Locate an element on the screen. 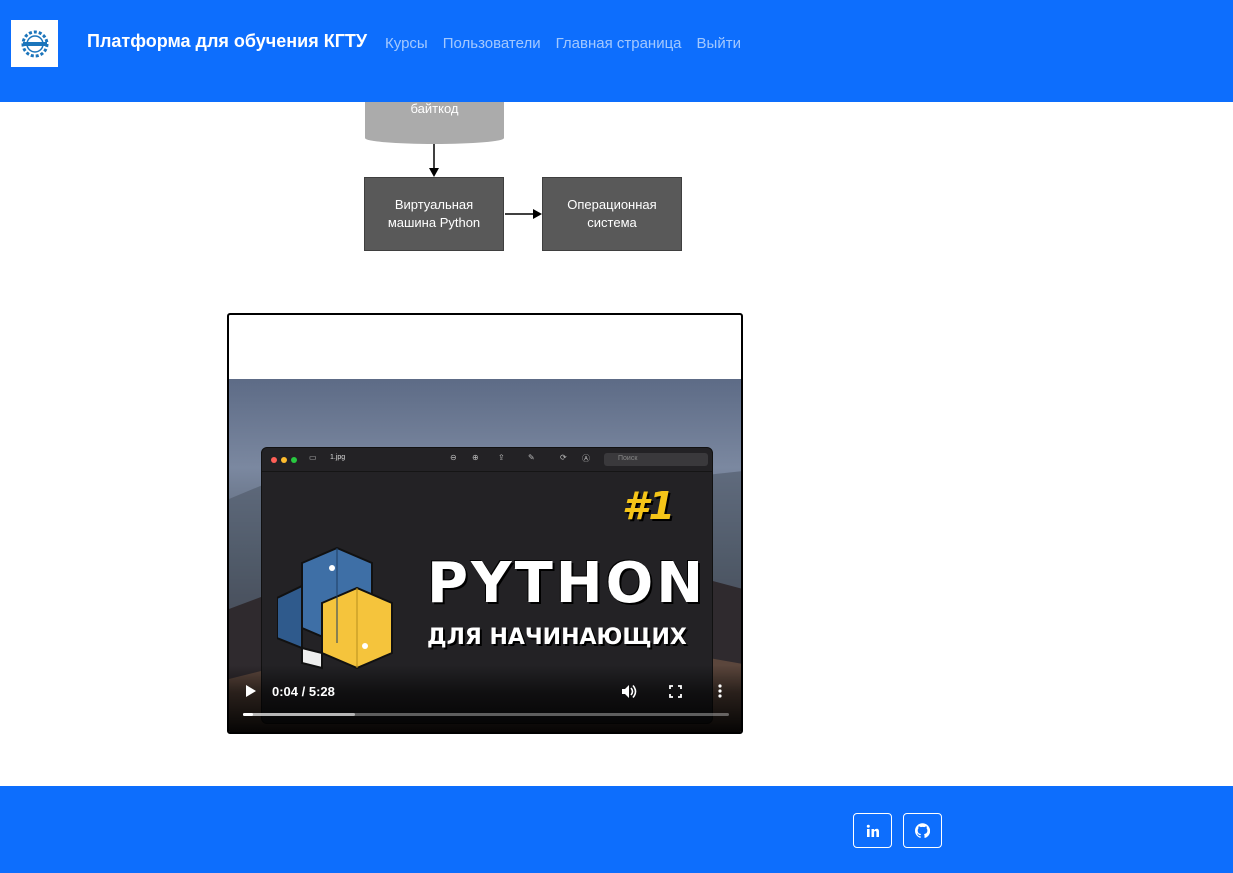 Image resolution: width=1233 pixels, height=873 pixels. share-icon: ⇪ is located at coordinates (501, 457).